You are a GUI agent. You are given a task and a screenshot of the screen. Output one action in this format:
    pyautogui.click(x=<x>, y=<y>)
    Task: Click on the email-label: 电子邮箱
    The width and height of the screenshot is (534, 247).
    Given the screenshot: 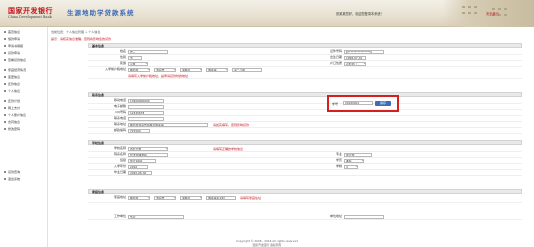 What is the action you would take?
    pyautogui.click(x=119, y=106)
    